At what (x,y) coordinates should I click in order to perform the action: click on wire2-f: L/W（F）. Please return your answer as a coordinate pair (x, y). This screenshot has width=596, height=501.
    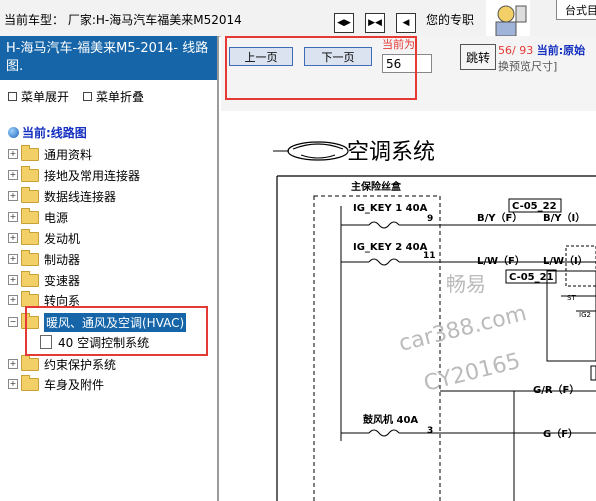
    Looking at the image, I should click on (501, 260).